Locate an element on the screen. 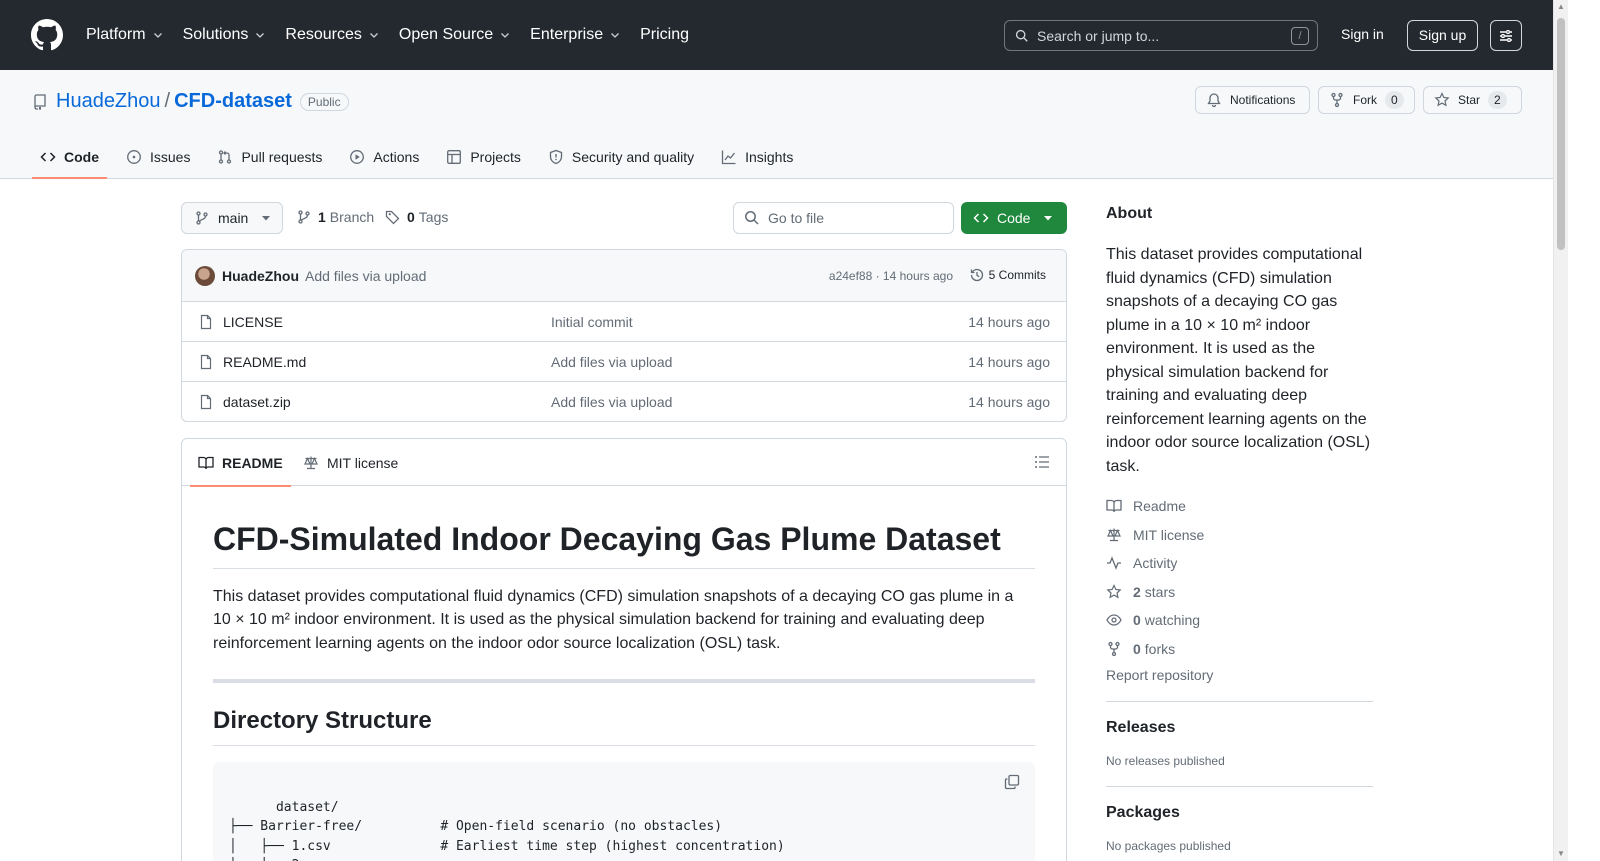 The width and height of the screenshot is (1600, 861). scroll-up-arrow-icon: ▲ is located at coordinates (1561, 7).